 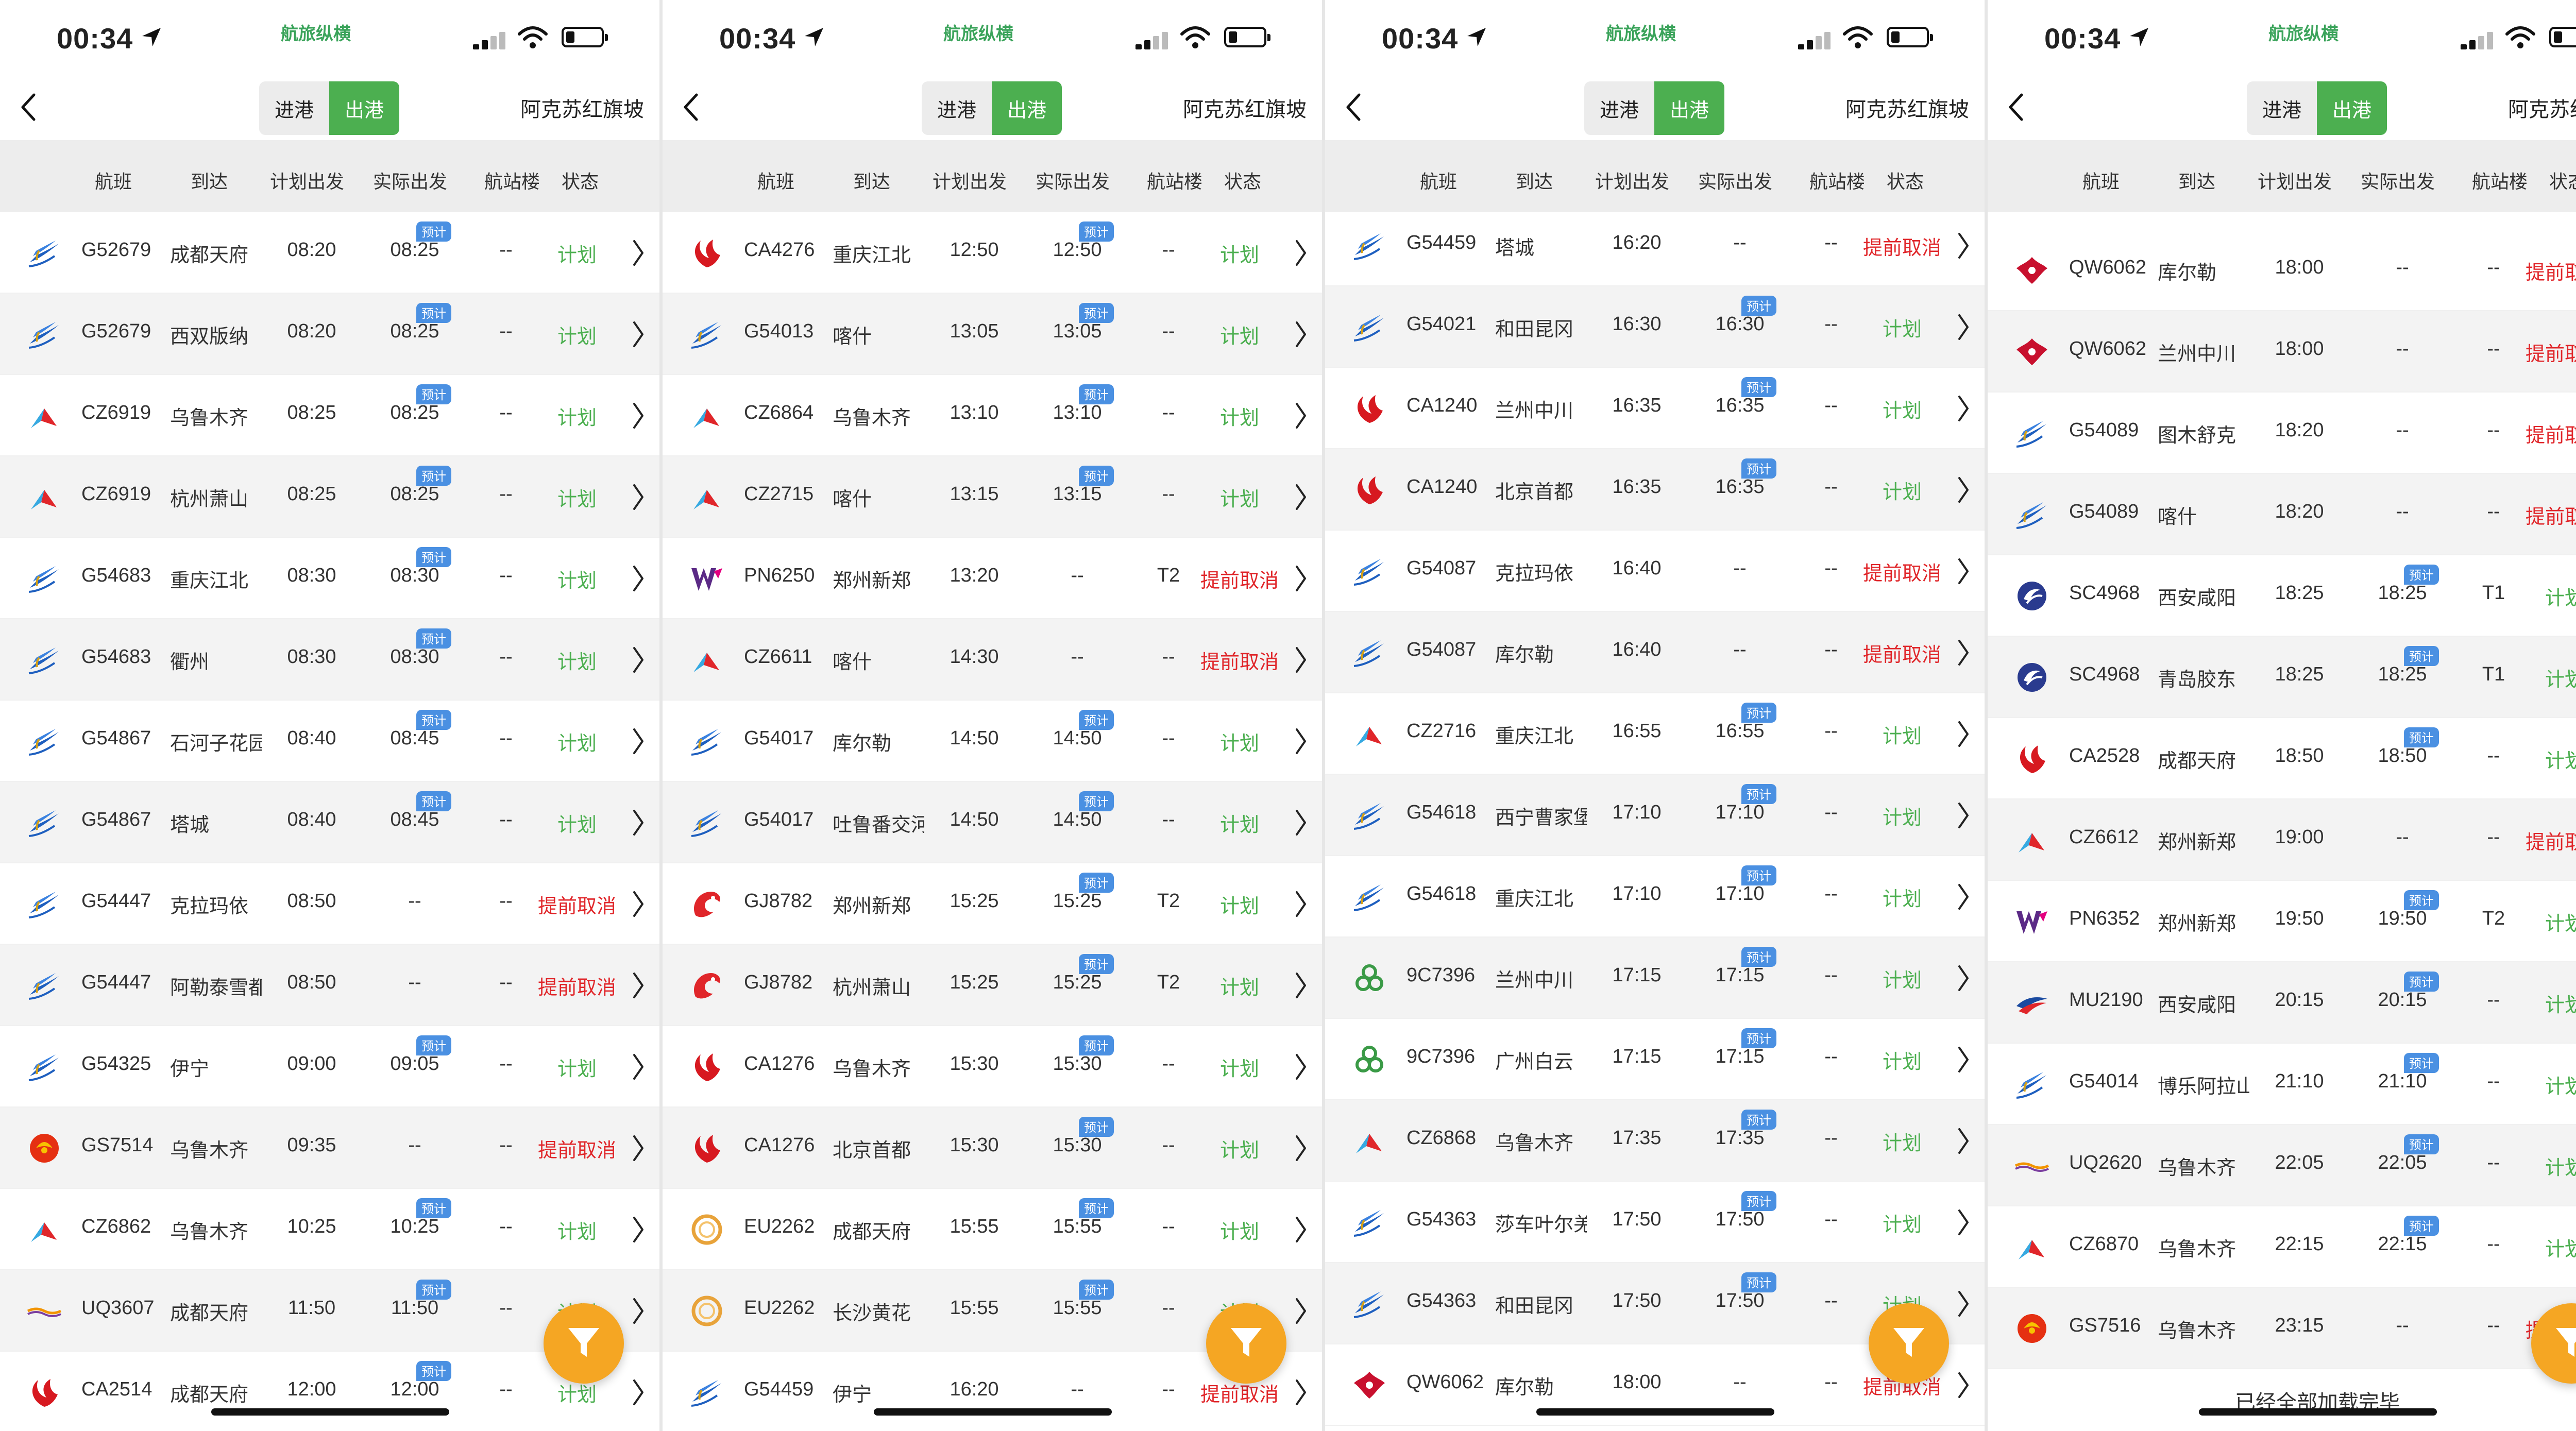 What do you see at coordinates (329, 985) in the screenshot?
I see `flight-row: G54447 阿勒泰雪都 08:50 -- -- 提前取消` at bounding box center [329, 985].